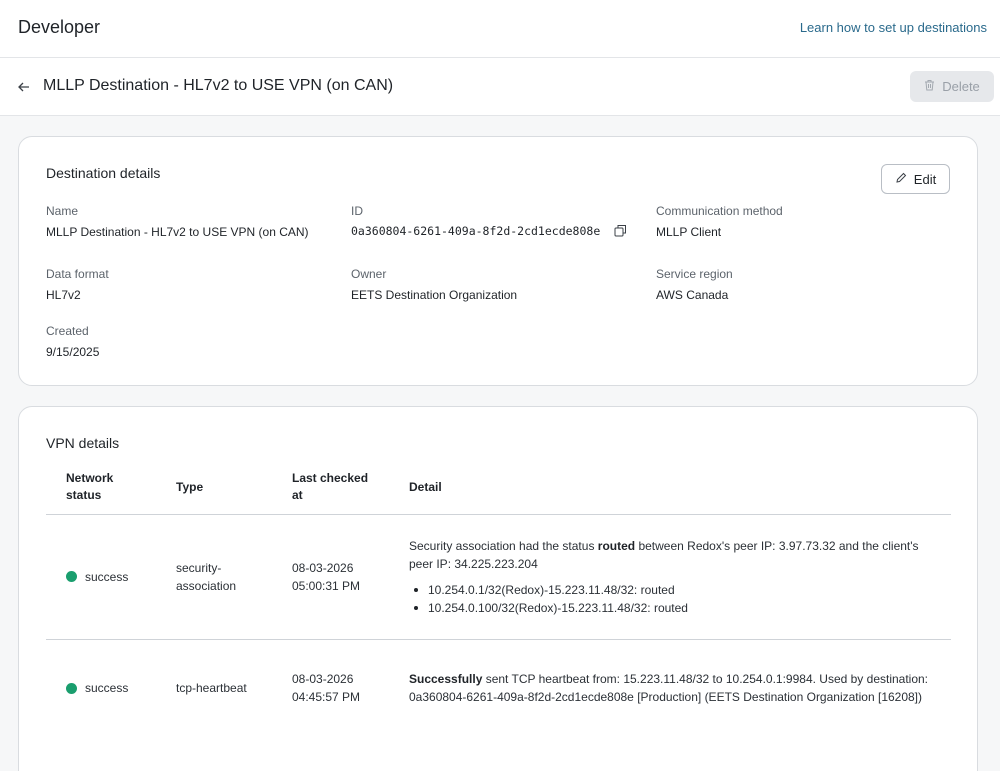  Describe the element at coordinates (77, 284) in the screenshot. I see `data-format-field: Data format HL7v2` at that location.